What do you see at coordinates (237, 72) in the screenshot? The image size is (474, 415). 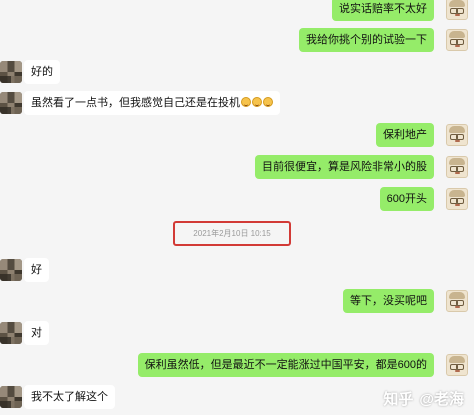 I see `message-row: 好的` at bounding box center [237, 72].